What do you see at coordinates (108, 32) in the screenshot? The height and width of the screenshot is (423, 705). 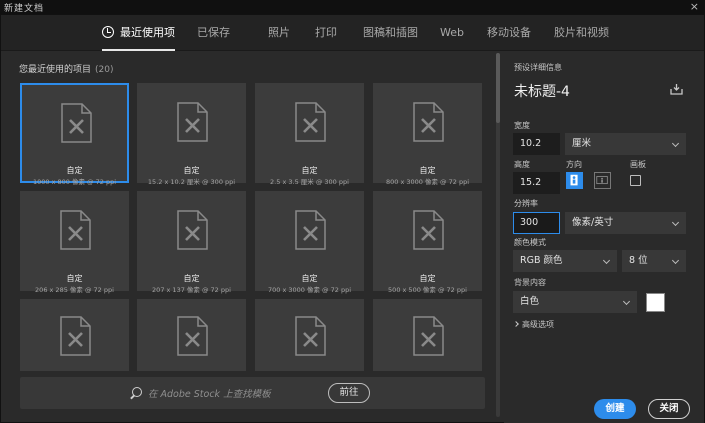 I see `clock-icon` at bounding box center [108, 32].